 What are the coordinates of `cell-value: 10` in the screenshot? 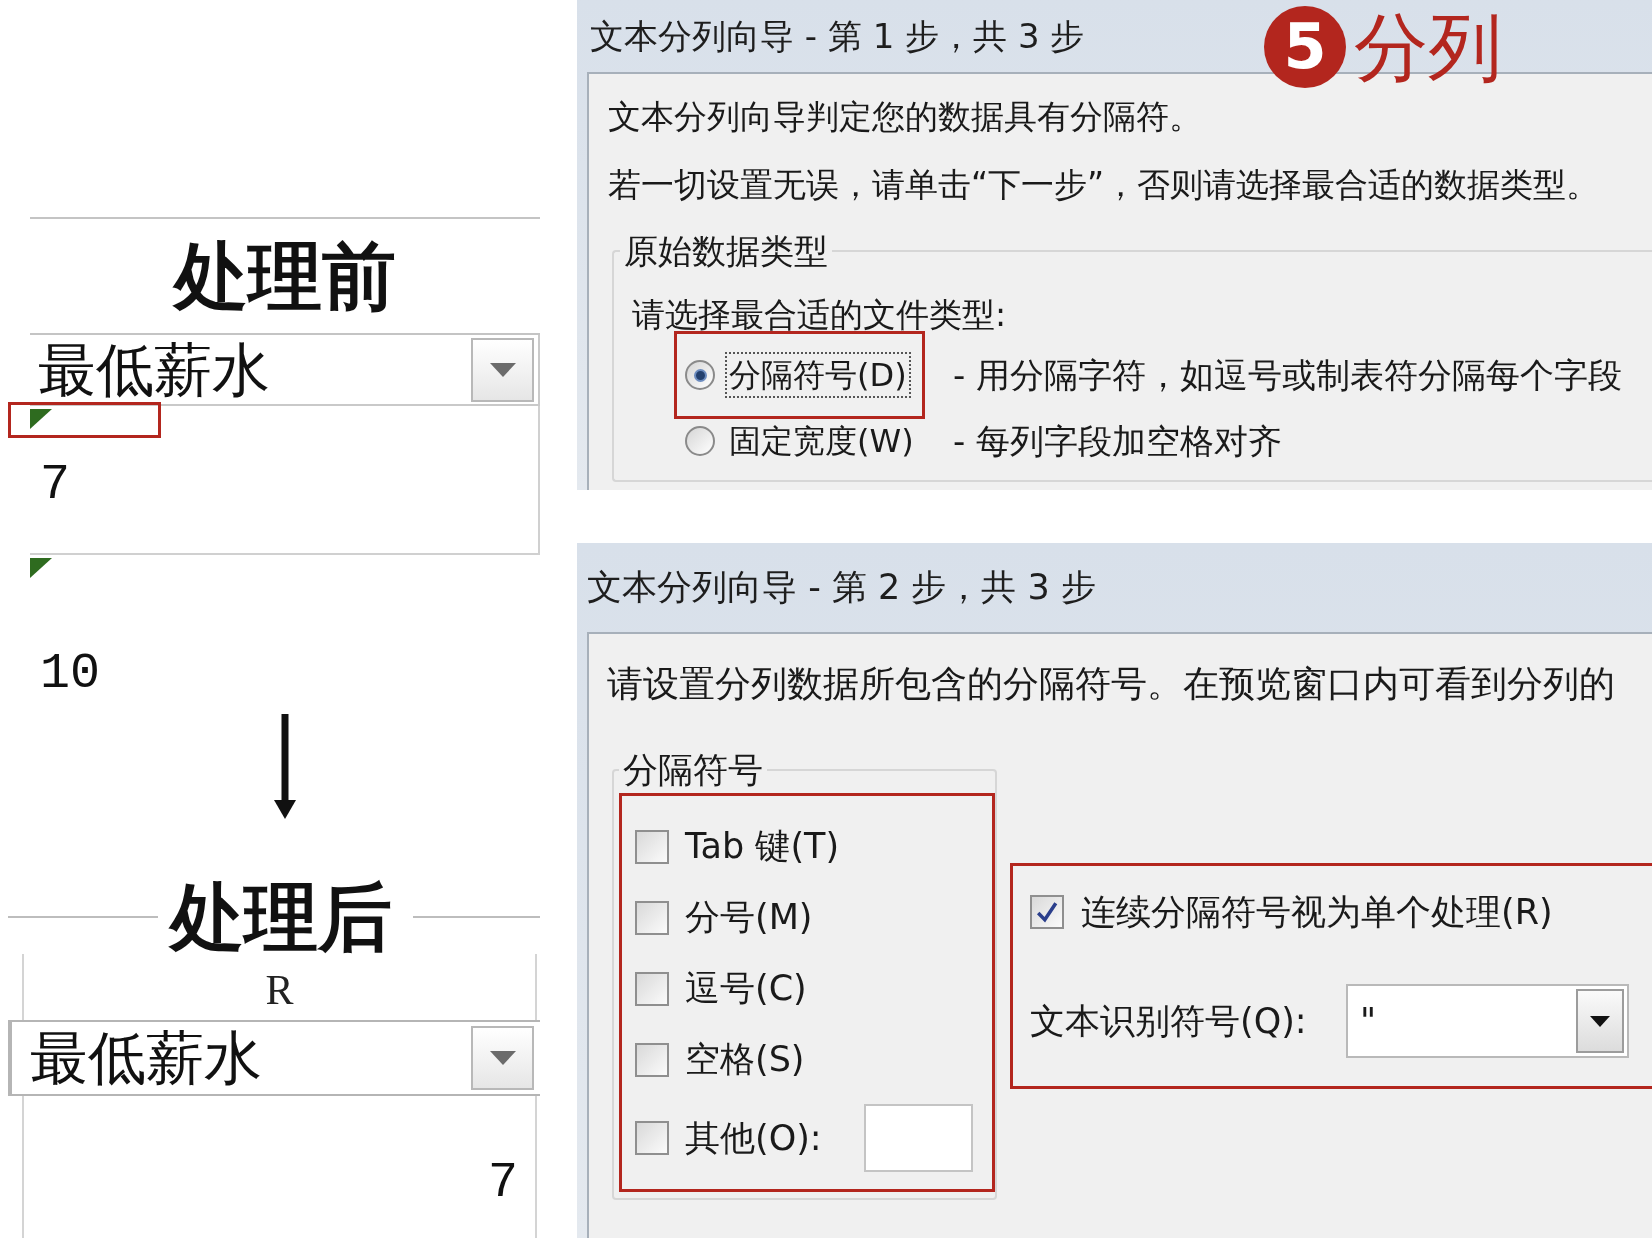 It's located at (70, 674).